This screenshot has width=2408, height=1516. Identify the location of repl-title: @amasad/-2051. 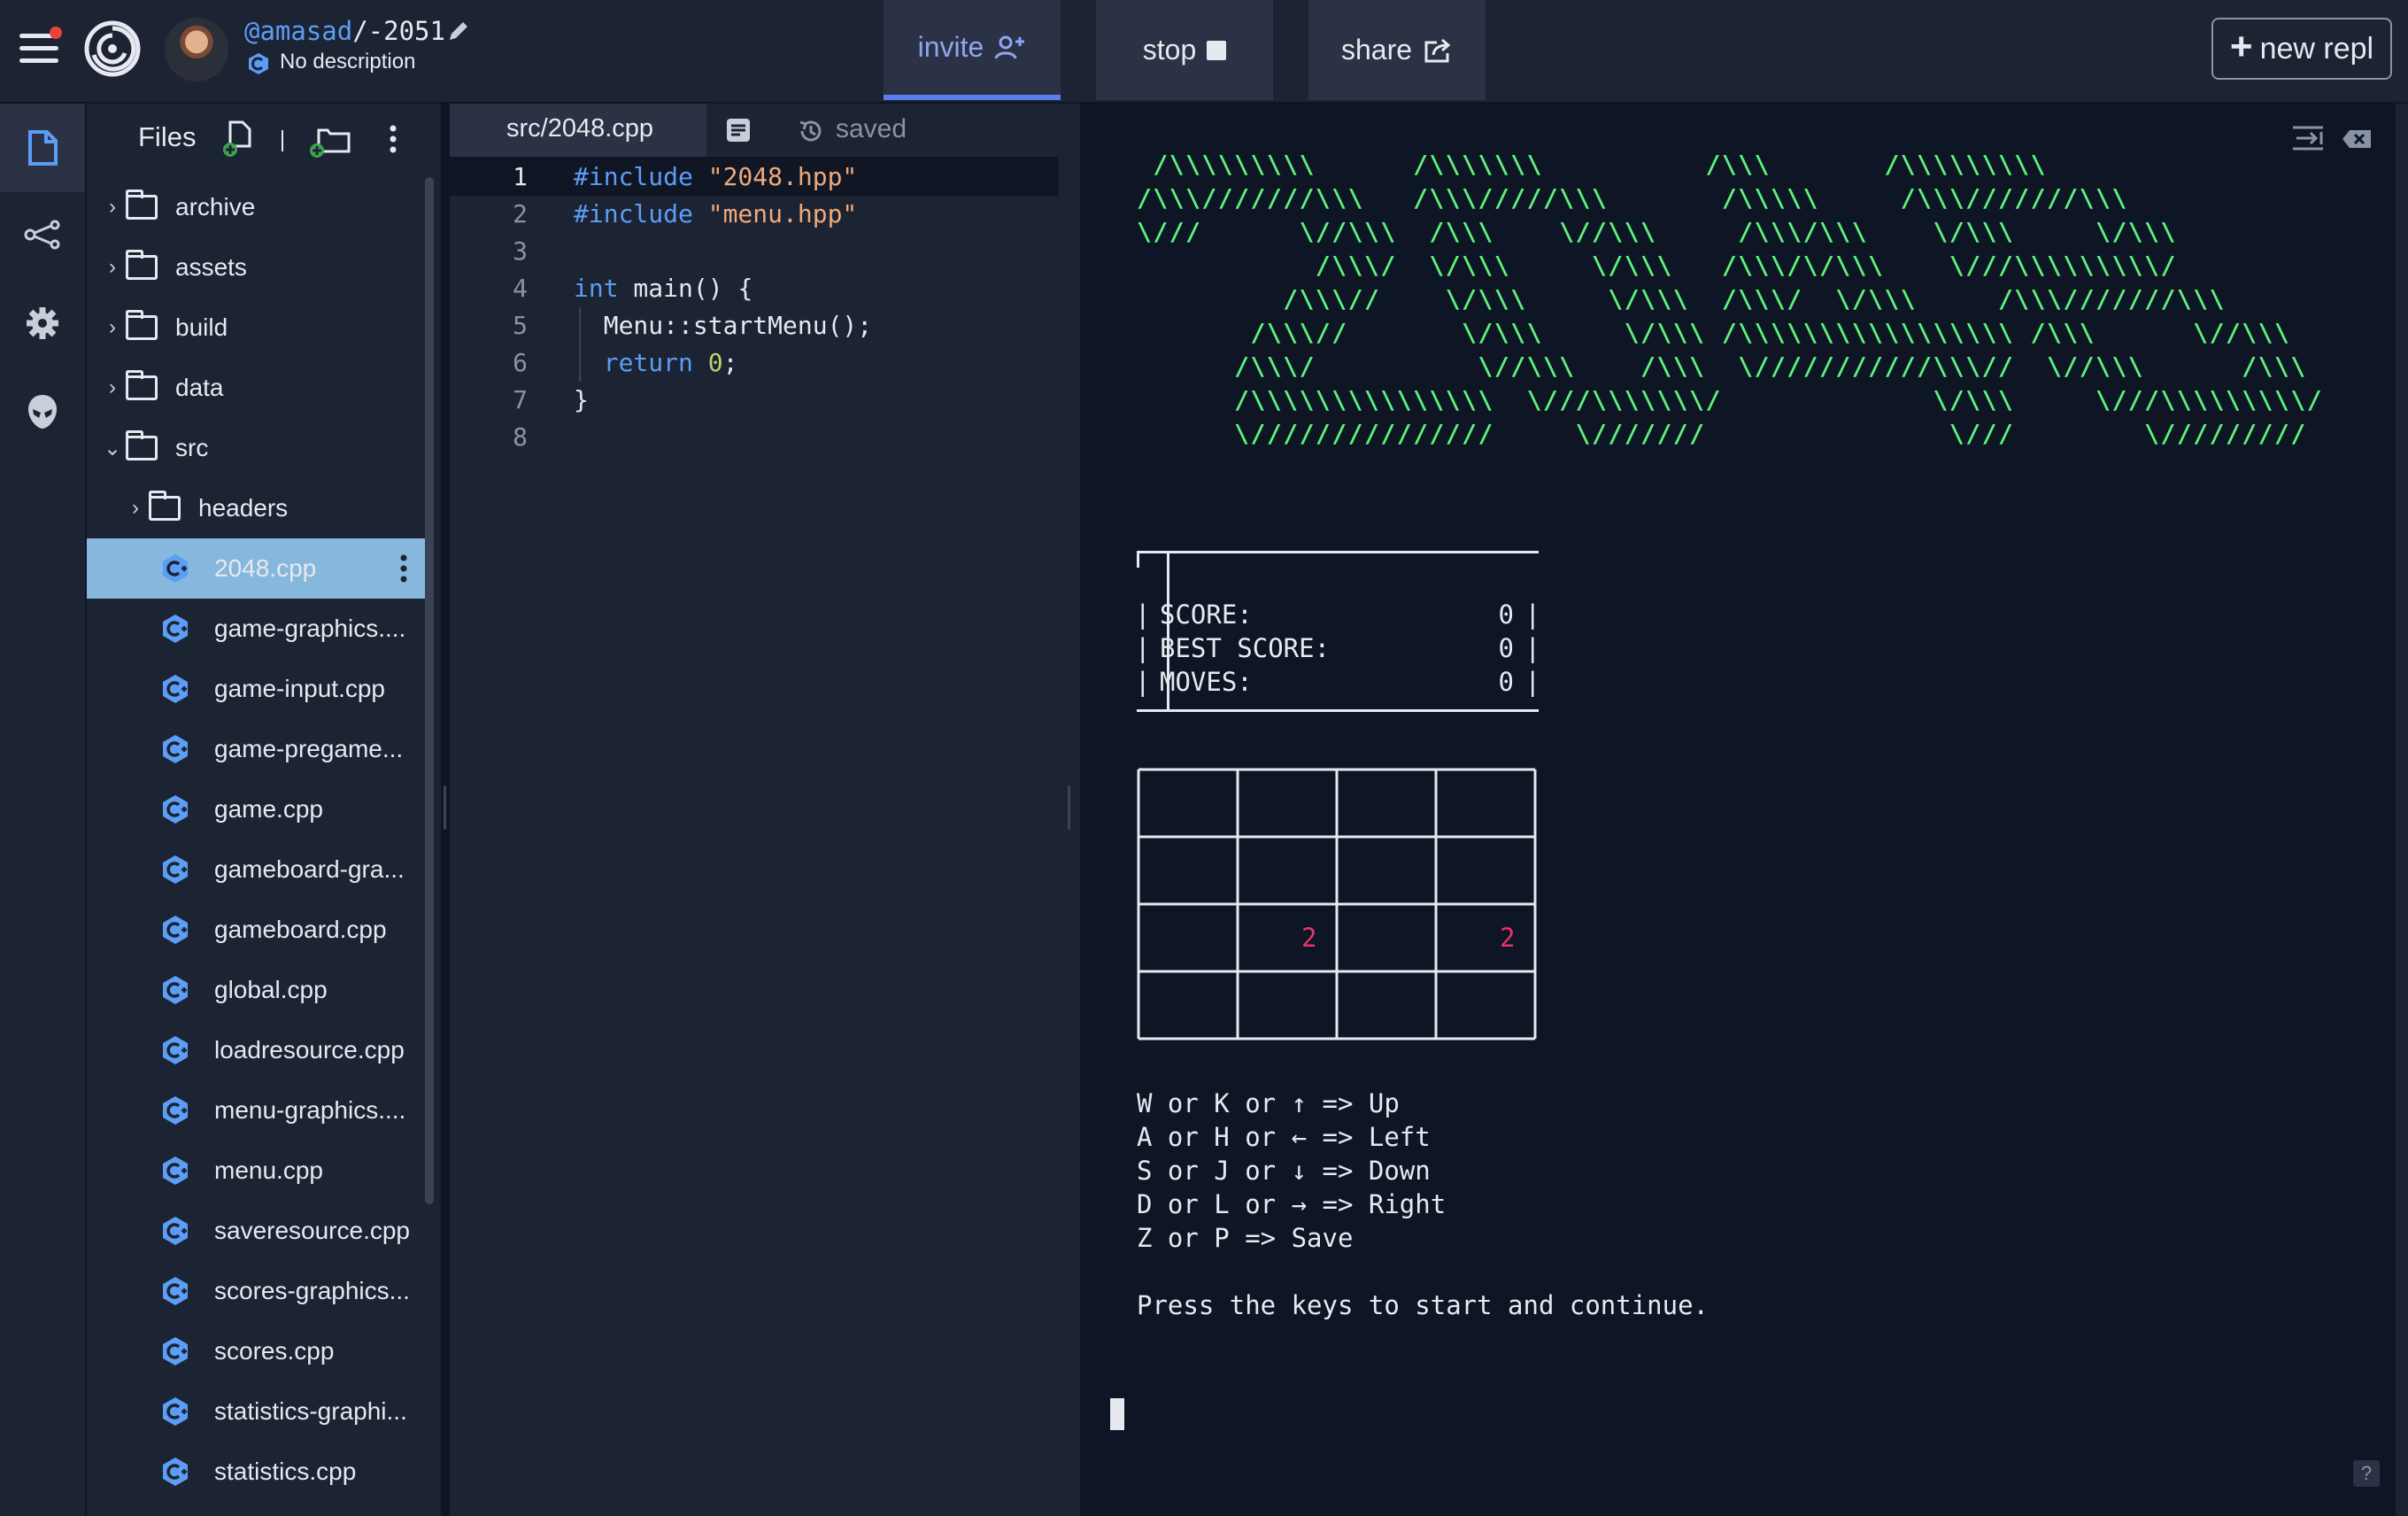
(344, 31).